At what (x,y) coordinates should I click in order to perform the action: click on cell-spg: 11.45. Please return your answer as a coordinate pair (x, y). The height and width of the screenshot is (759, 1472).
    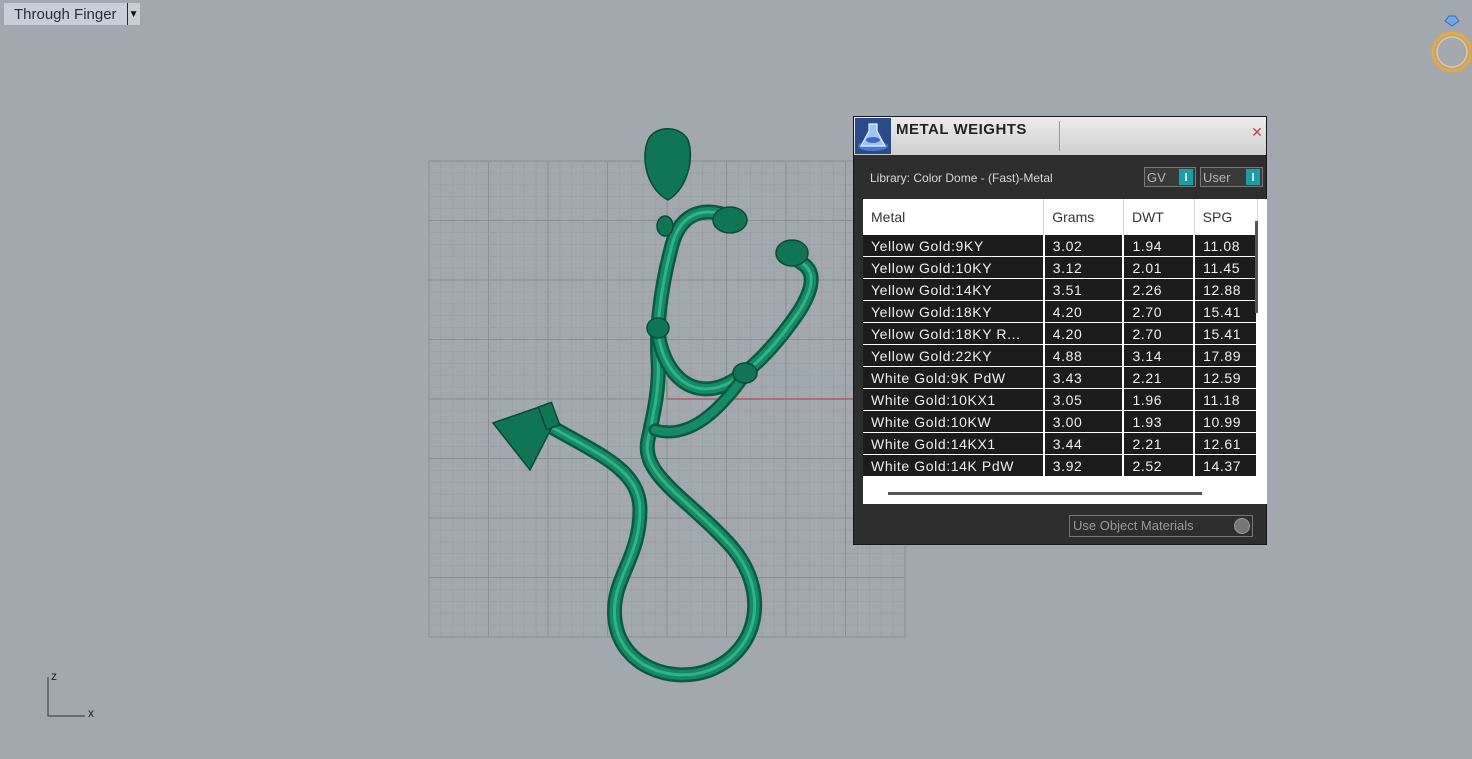
    Looking at the image, I should click on (1226, 267).